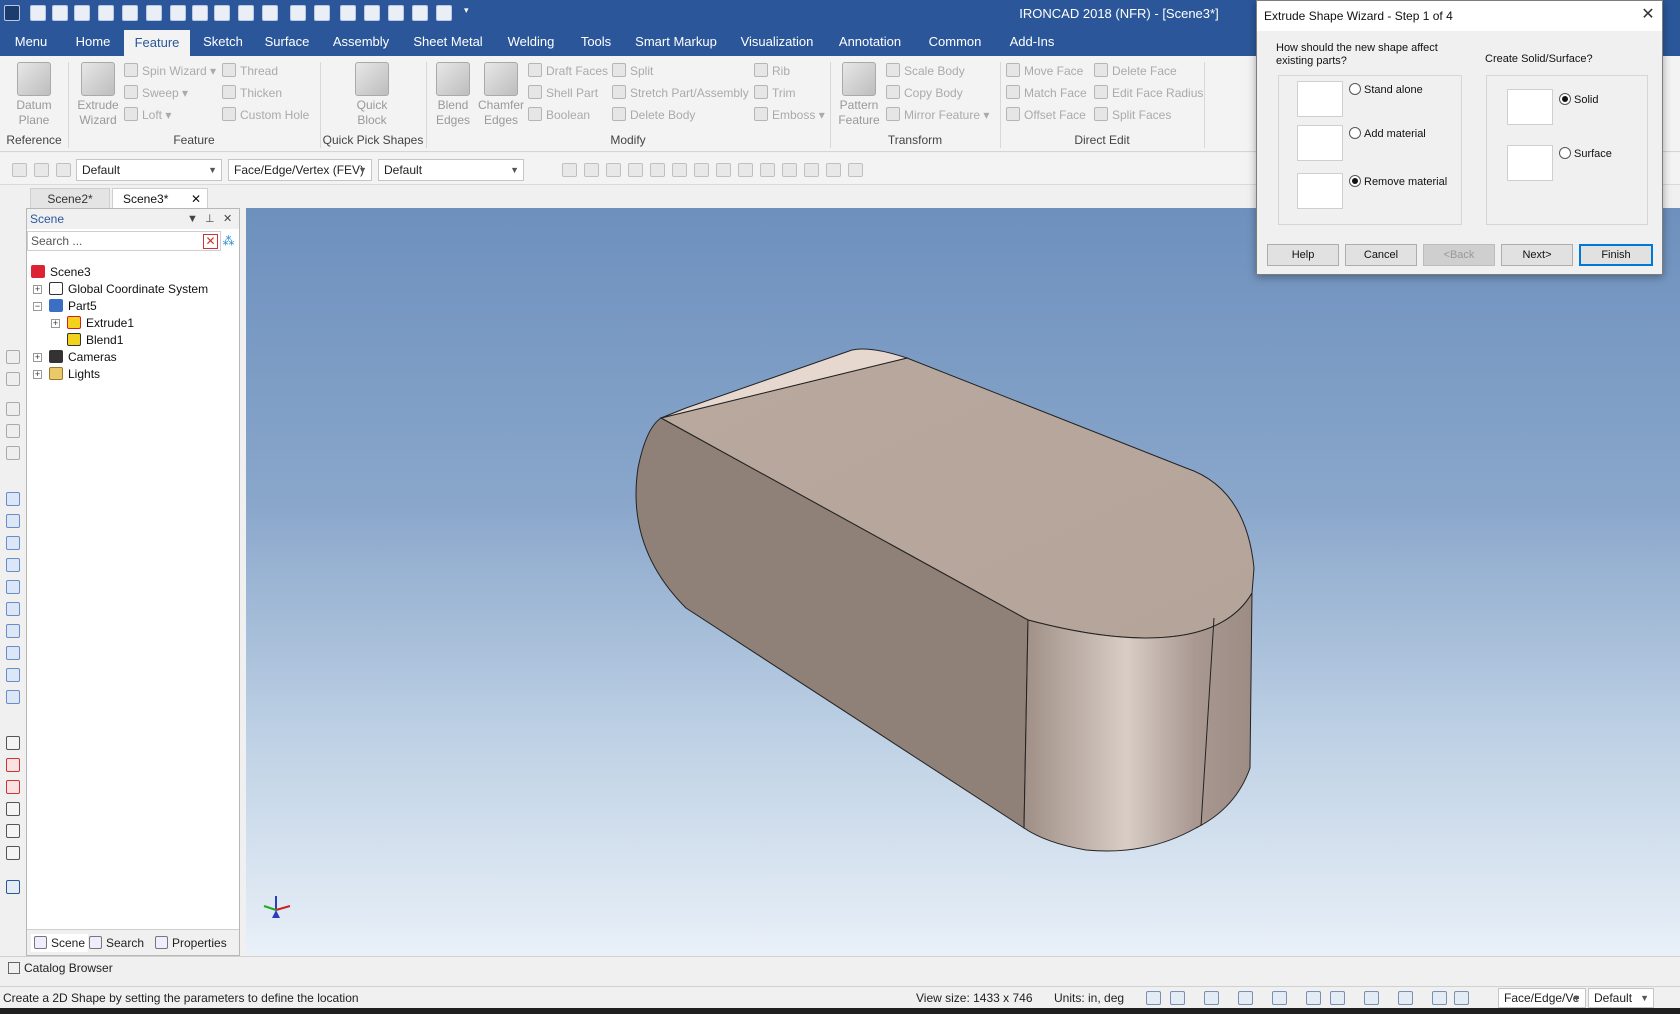  Describe the element at coordinates (870, 42) in the screenshot. I see `tab-annotation: Annotation` at that location.